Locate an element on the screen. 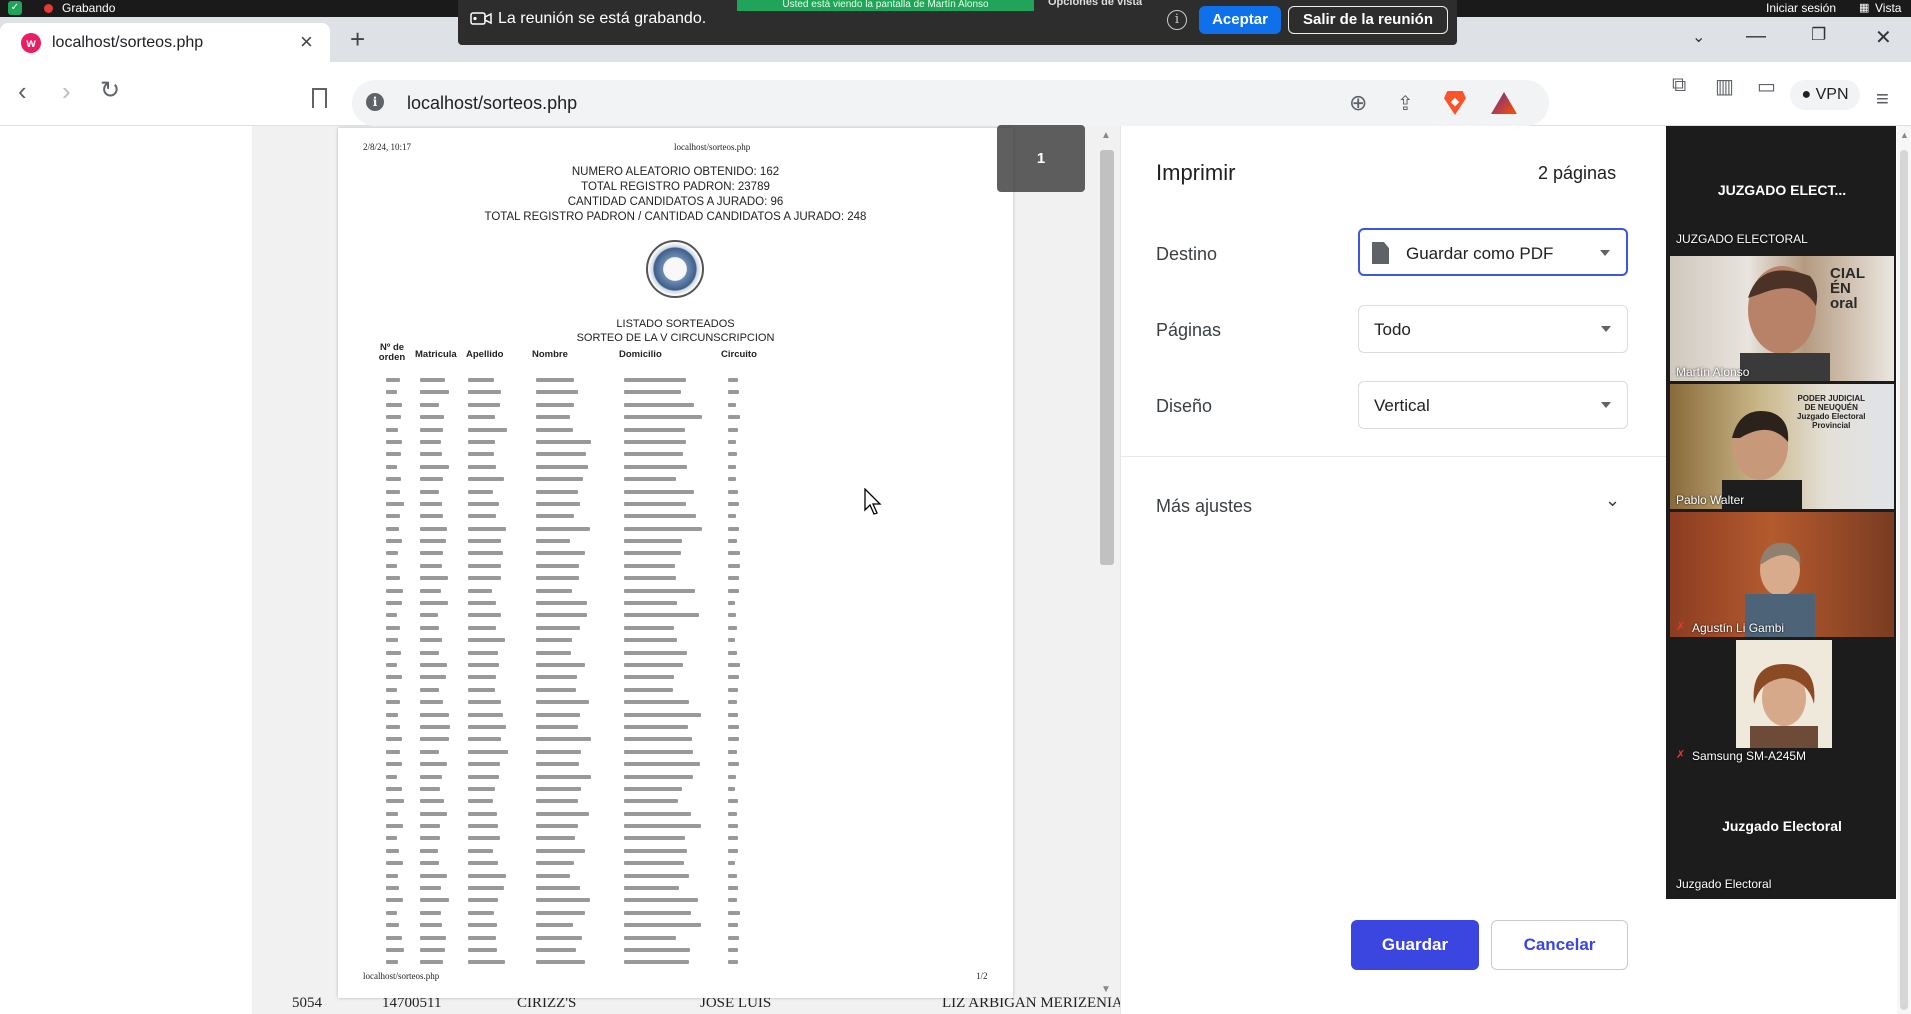 The width and height of the screenshot is (1911, 1014). browser-tab: w localhost/sorteos.php × is located at coordinates (165, 42).